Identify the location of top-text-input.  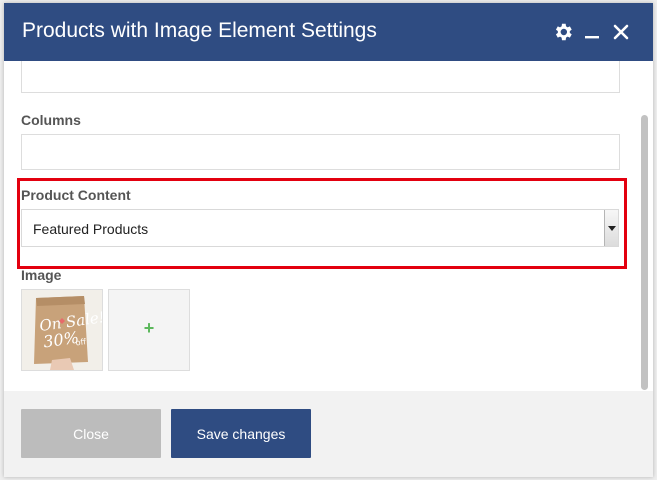
(320, 77).